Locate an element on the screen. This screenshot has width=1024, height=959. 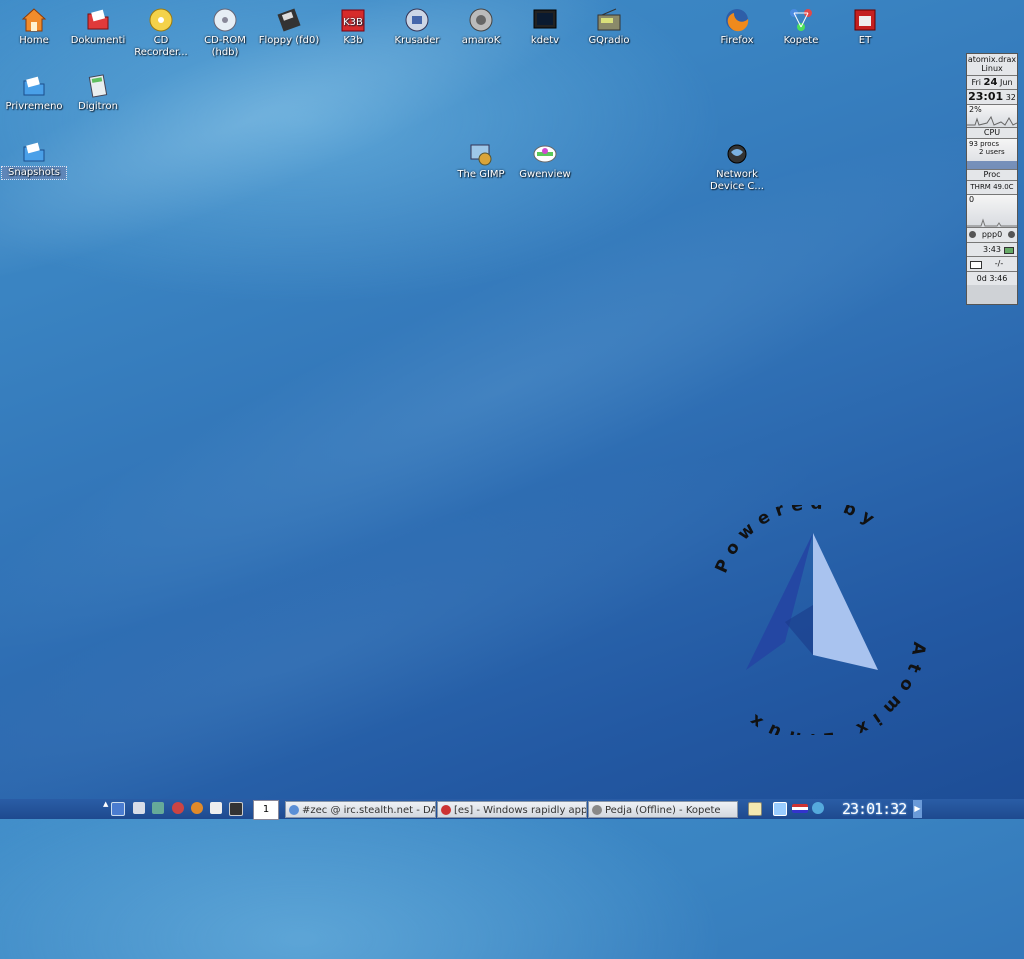
opera-launcher-icon is located at coordinates (178, 808).